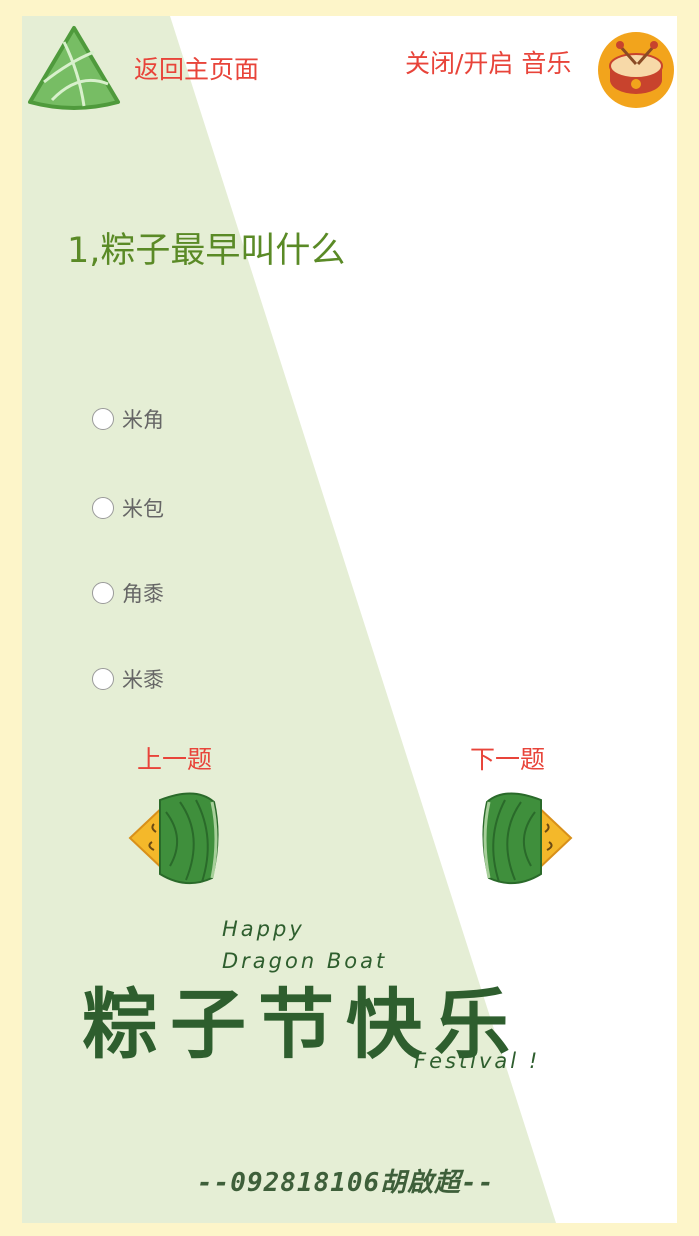  I want to click on option-2: 米包, so click(128, 508).